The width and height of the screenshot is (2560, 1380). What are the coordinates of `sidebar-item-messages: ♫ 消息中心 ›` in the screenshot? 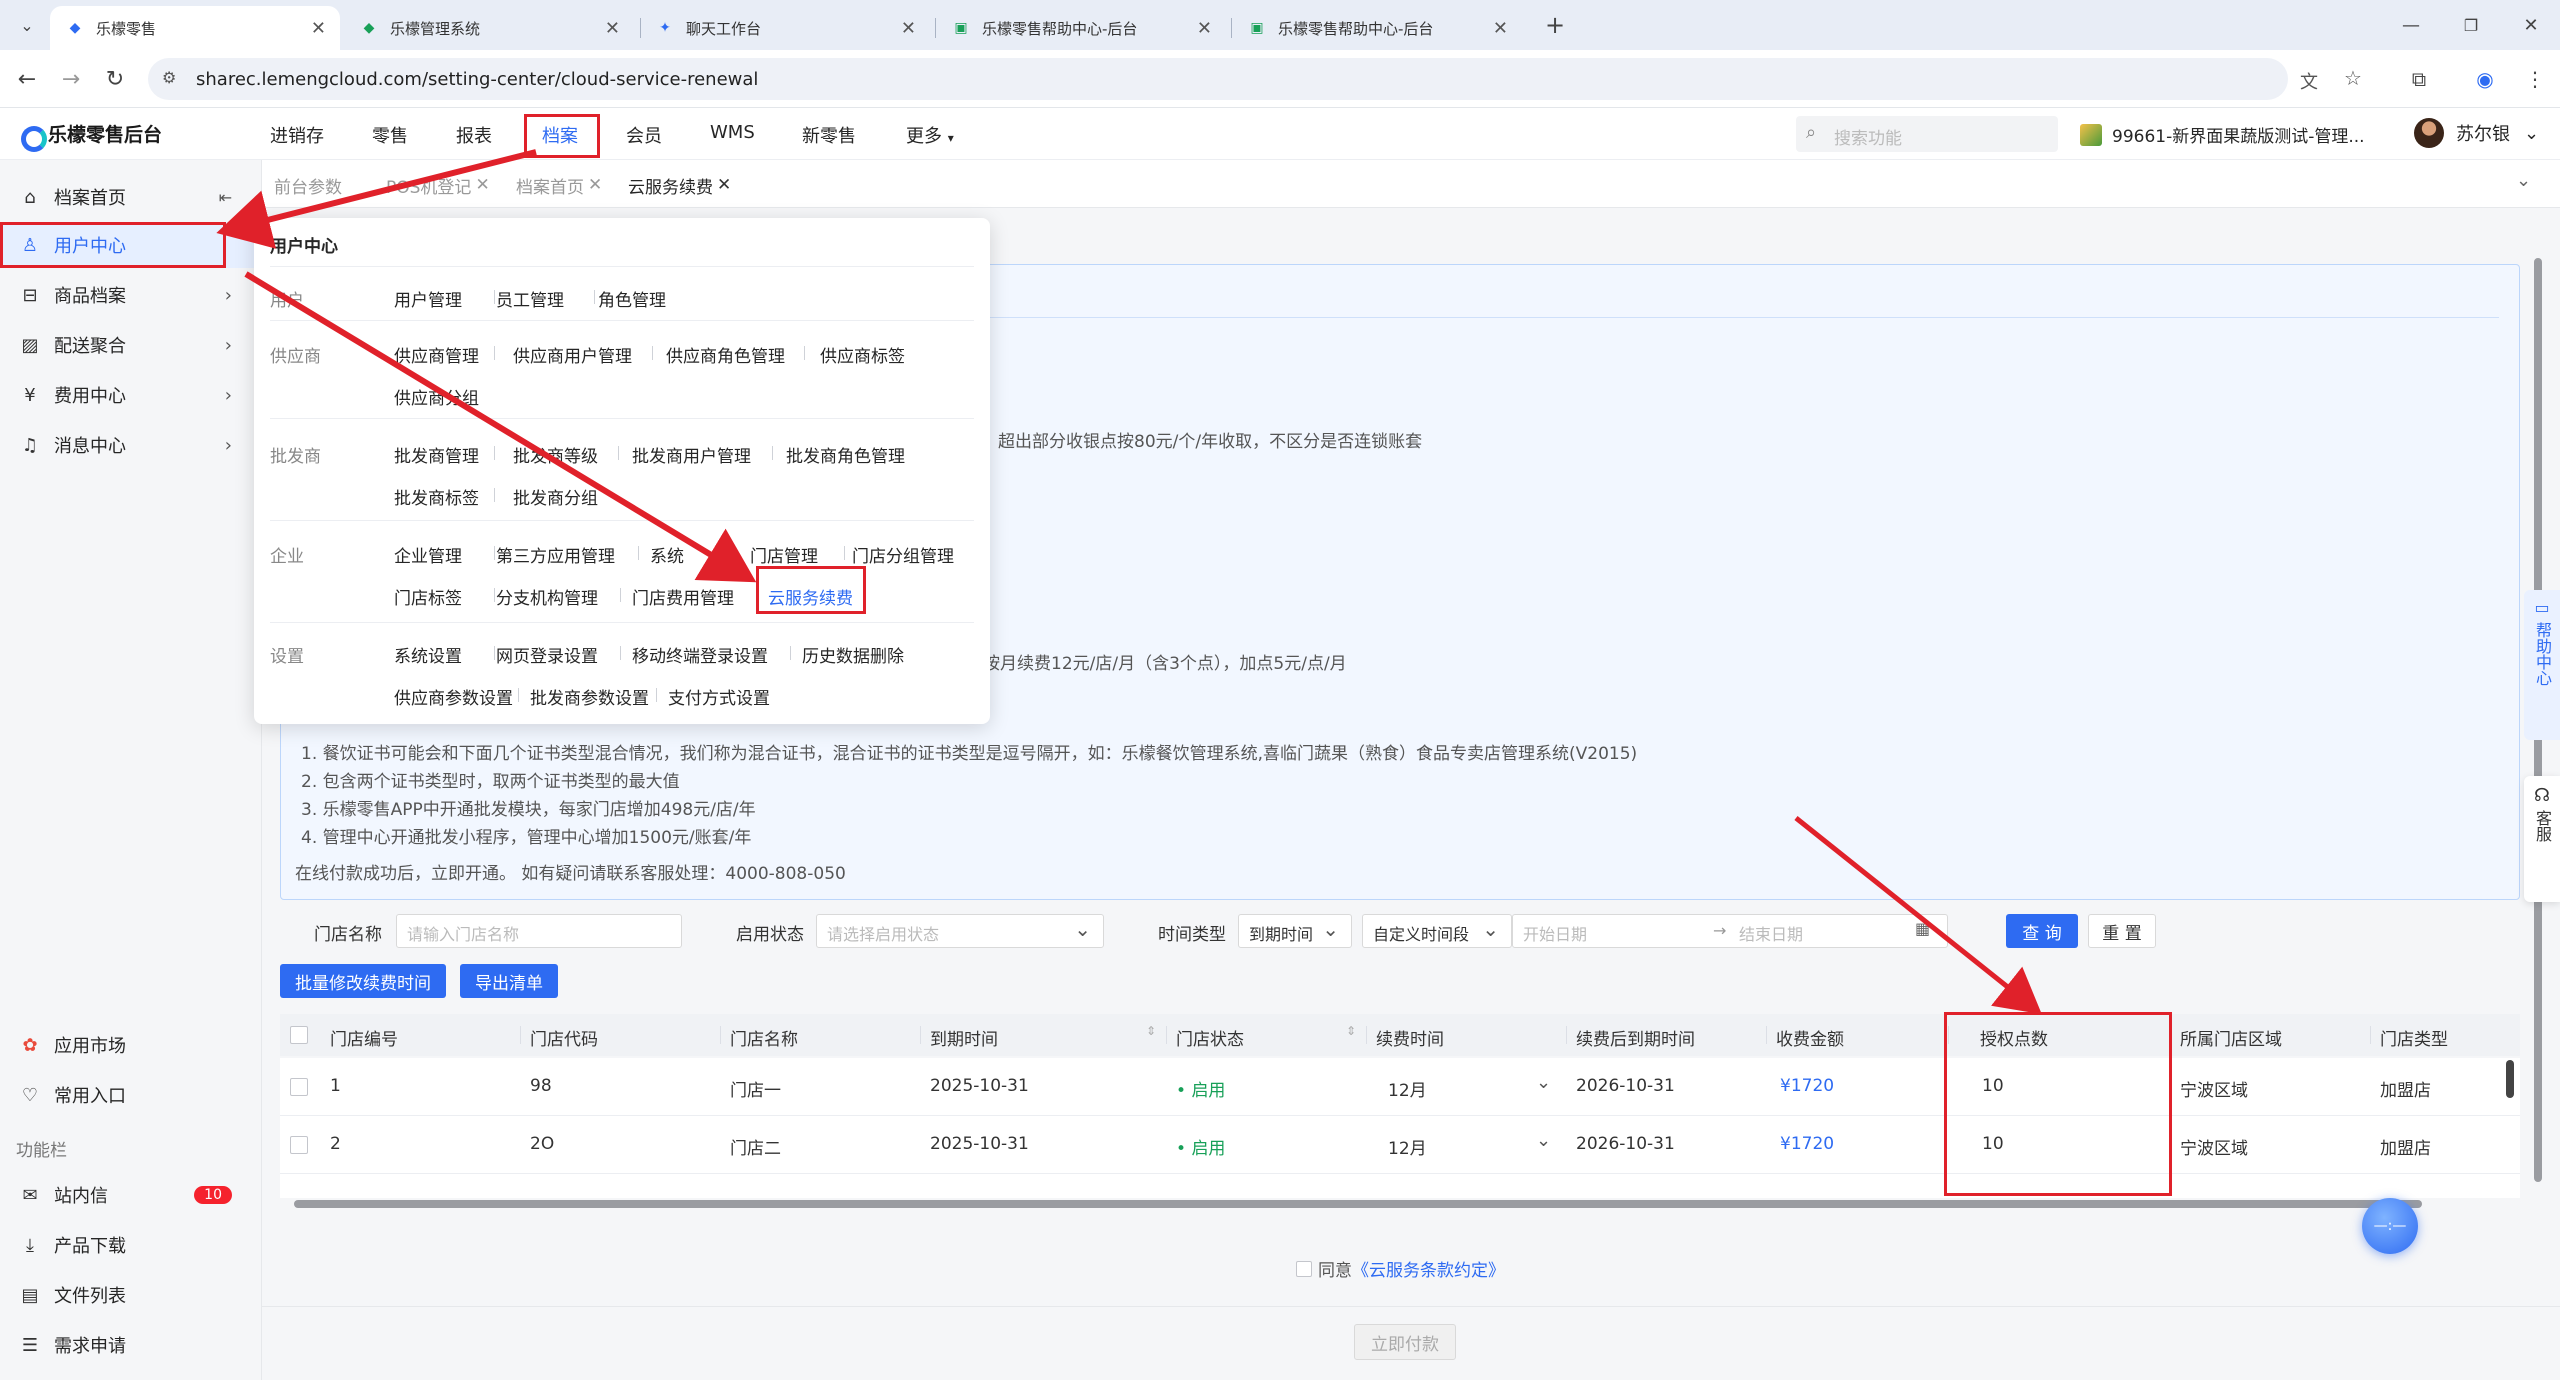 It's located at (131, 445).